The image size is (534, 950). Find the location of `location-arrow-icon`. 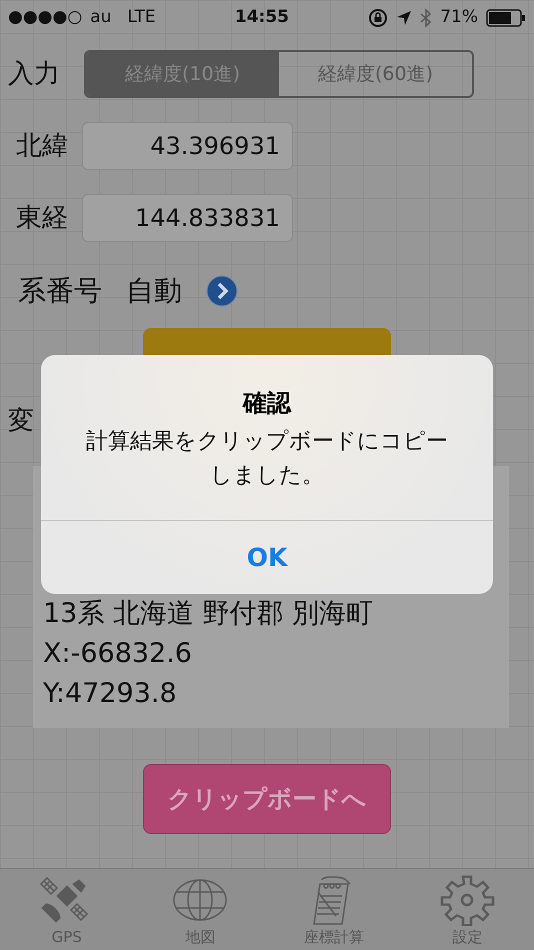

location-arrow-icon is located at coordinates (404, 18).